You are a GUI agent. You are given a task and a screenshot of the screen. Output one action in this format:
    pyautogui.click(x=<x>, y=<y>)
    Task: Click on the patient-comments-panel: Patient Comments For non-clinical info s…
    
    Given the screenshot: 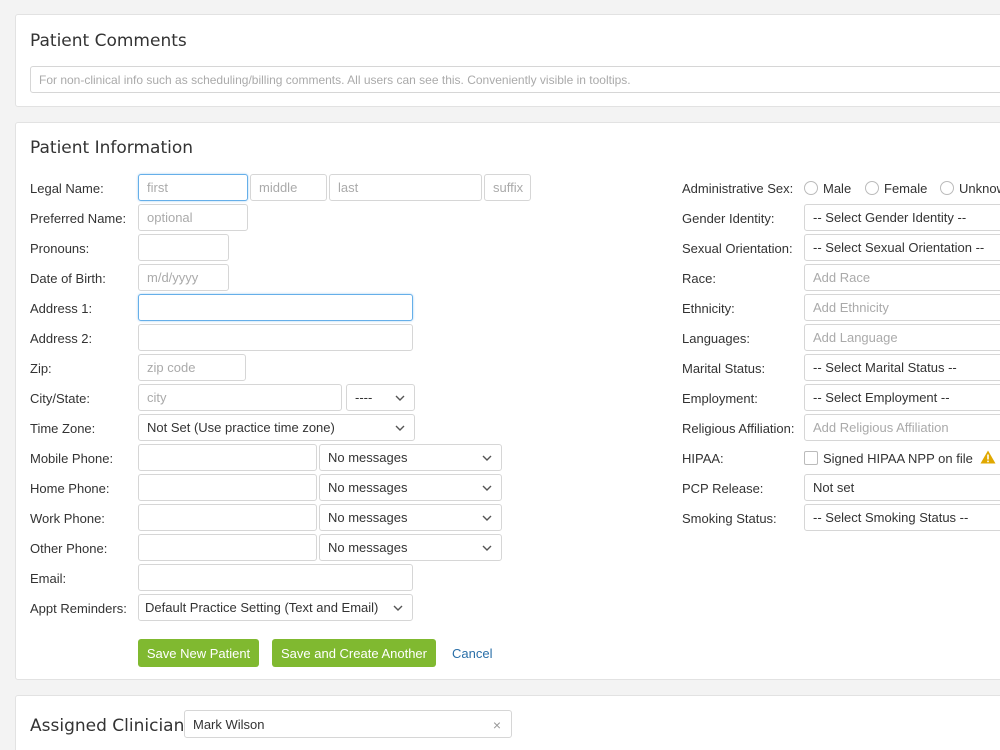 What is the action you would take?
    pyautogui.click(x=507, y=60)
    